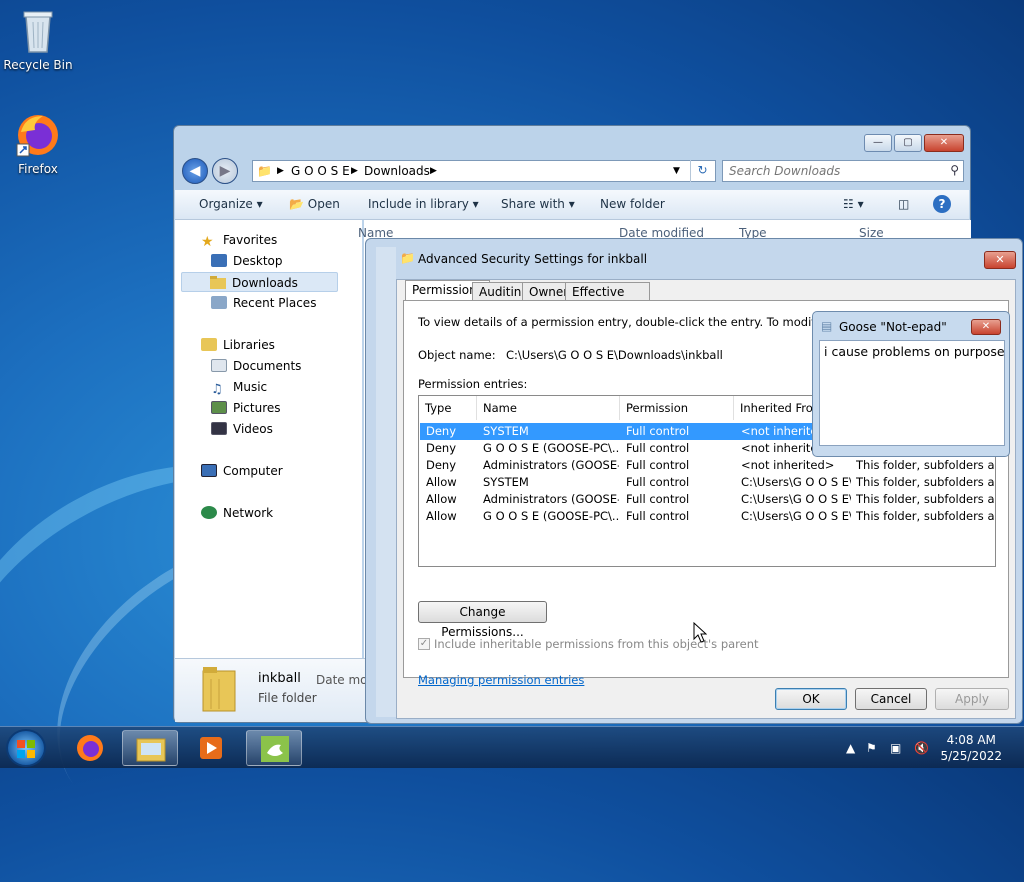 This screenshot has width=1024, height=882. I want to click on include-label: Include in library, so click(418, 204).